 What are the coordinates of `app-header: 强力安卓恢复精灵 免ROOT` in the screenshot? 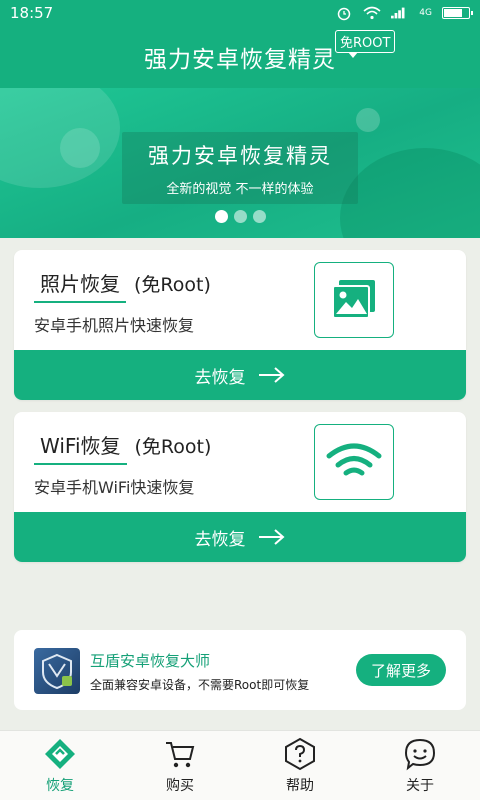 It's located at (240, 57).